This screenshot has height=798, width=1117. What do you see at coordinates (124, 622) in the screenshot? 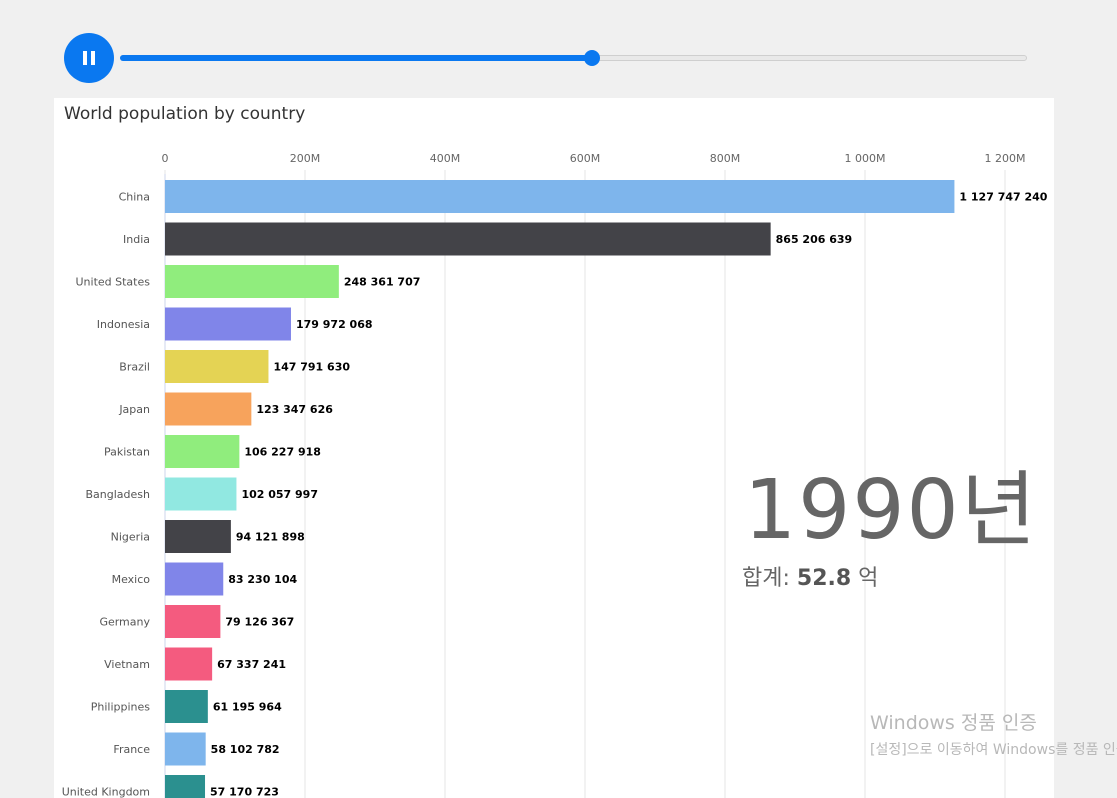
I see `category-label: Germany` at bounding box center [124, 622].